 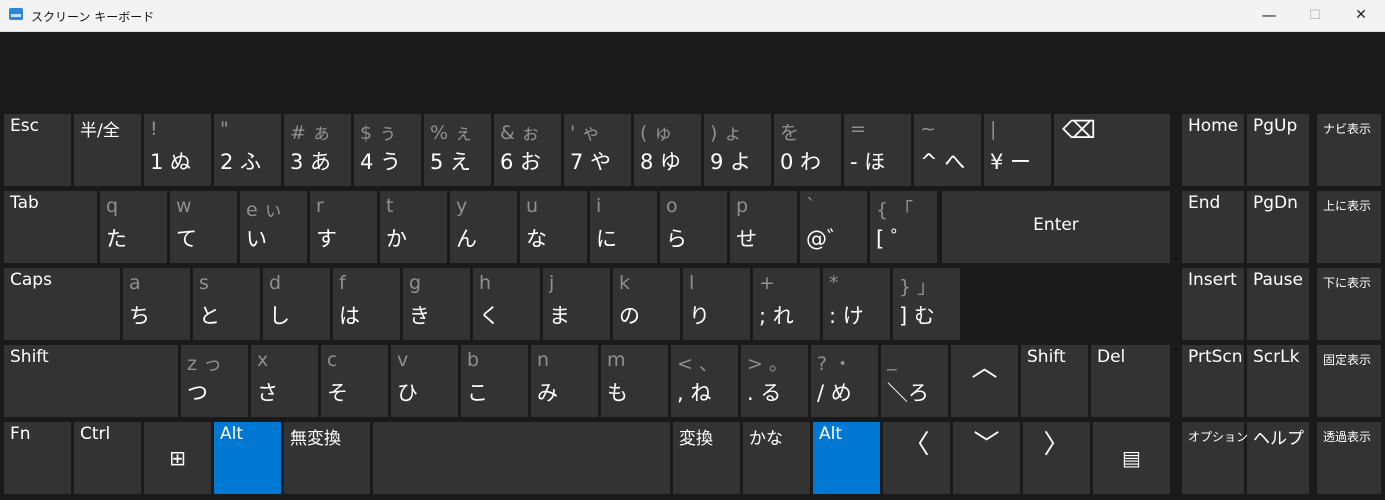 I want to click on key-0: を 0 わ, so click(x=807, y=150).